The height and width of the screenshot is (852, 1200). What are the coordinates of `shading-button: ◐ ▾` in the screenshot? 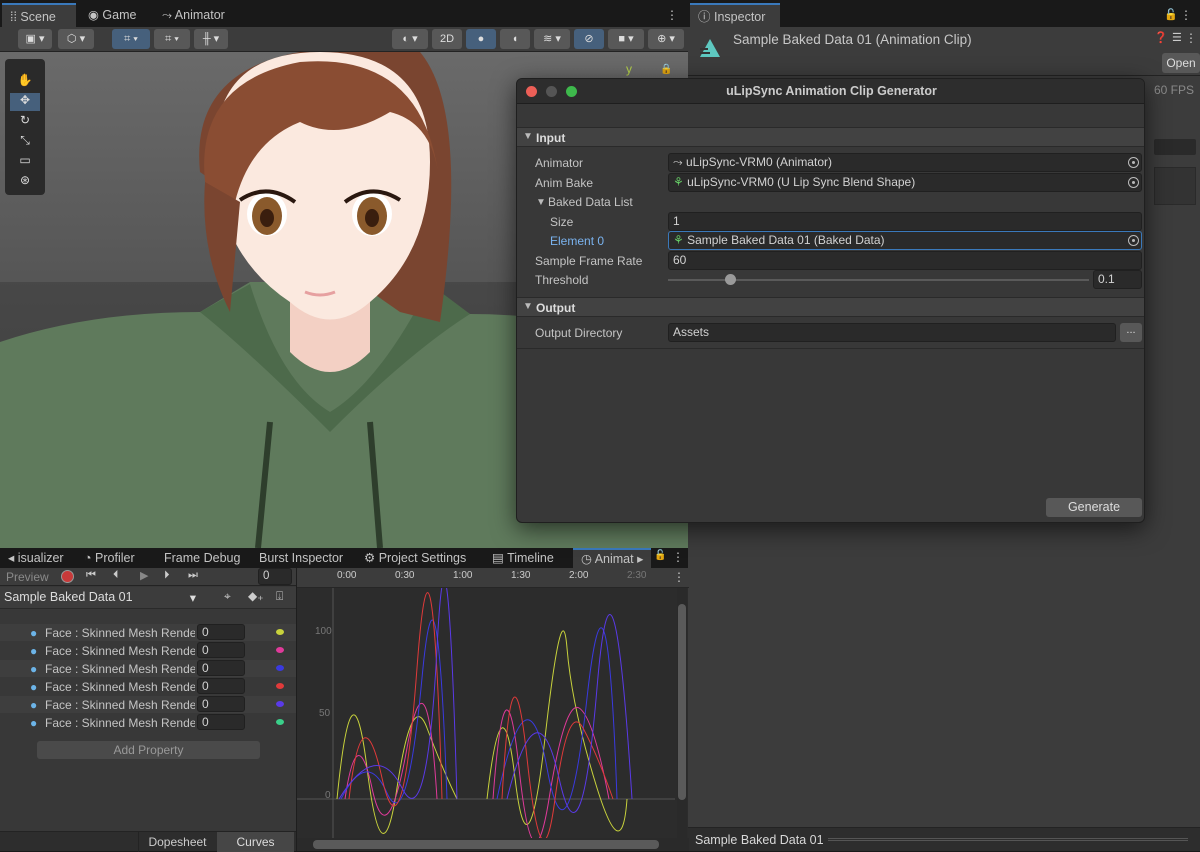 It's located at (410, 39).